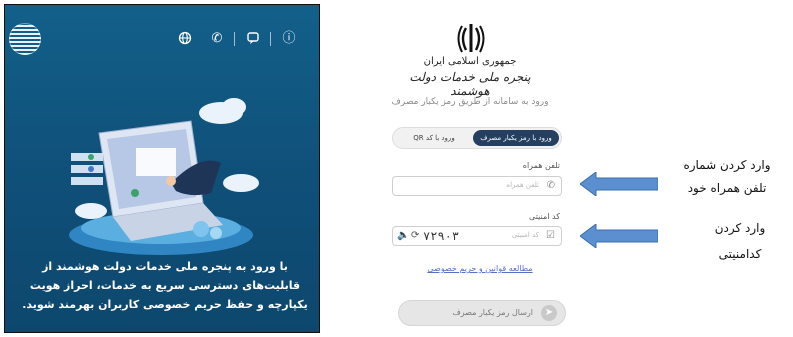  I want to click on privacy-rules-link: مطالعه قوانین و حریم خصوصی, so click(480, 268).